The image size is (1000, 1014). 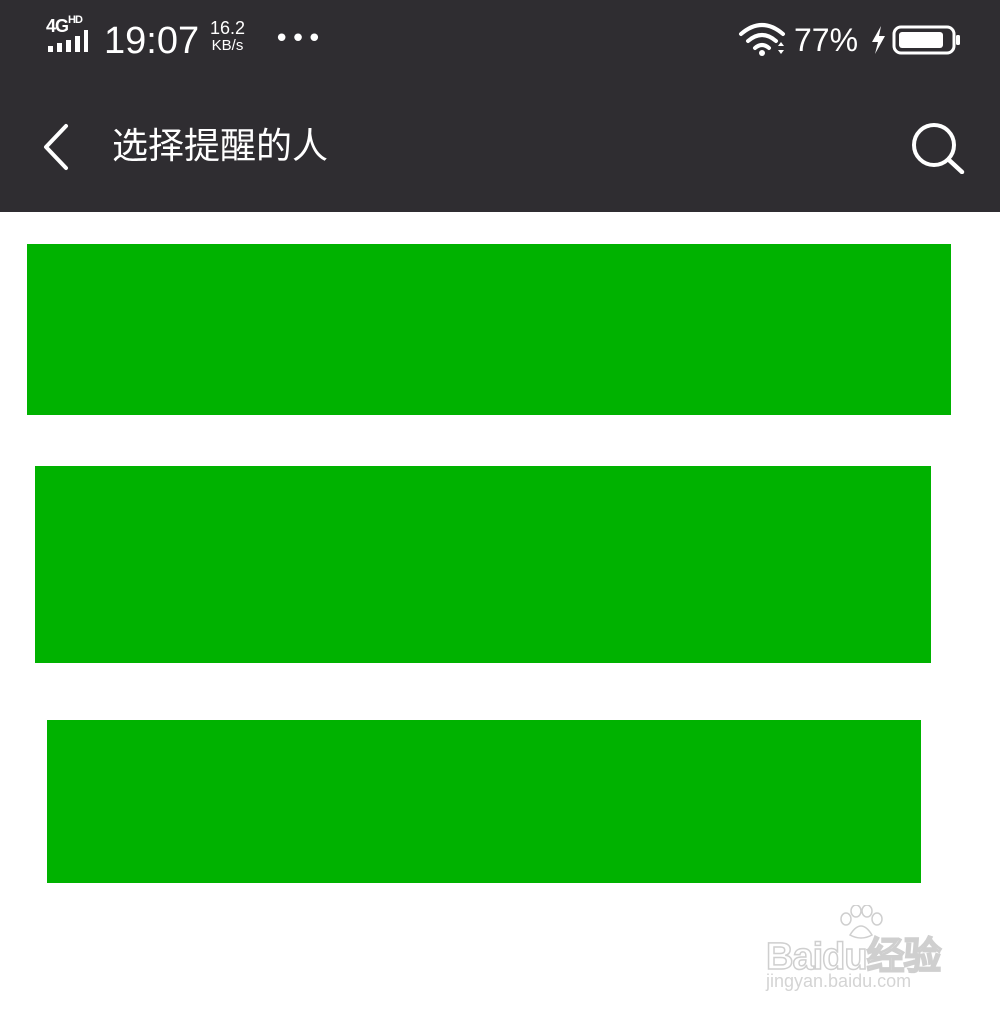 What do you see at coordinates (826, 40) in the screenshot?
I see `battery-percent: 77%` at bounding box center [826, 40].